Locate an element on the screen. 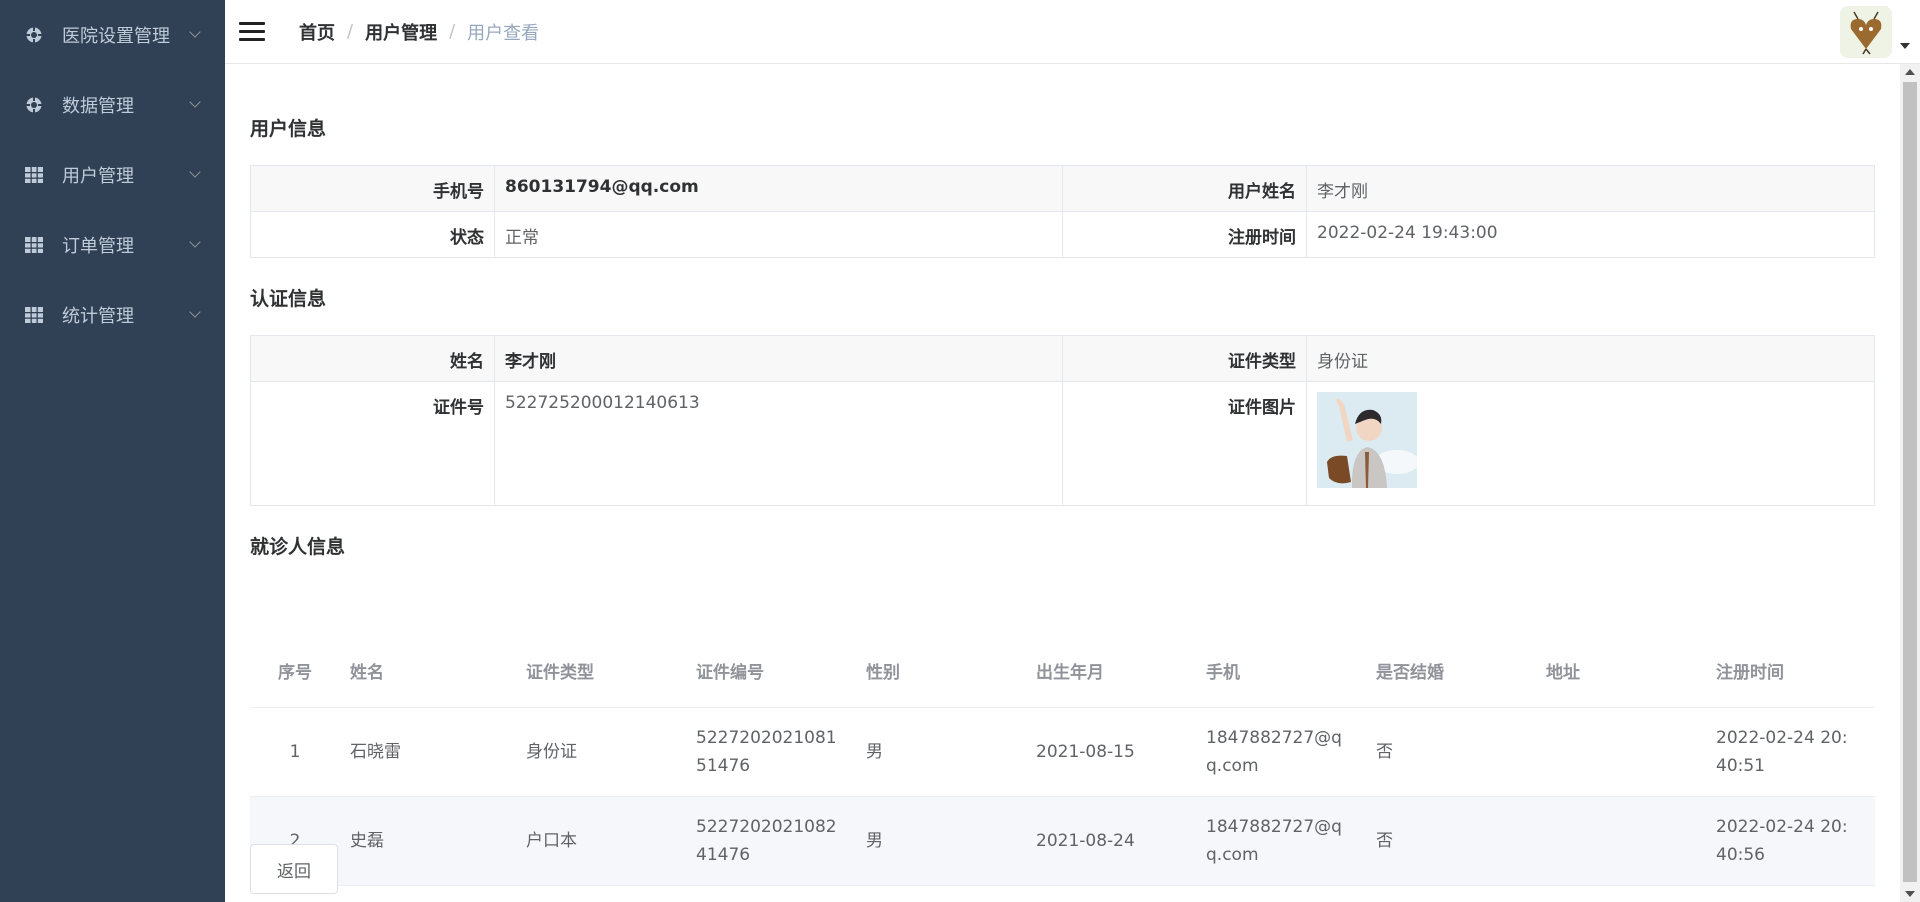 This screenshot has width=1920, height=902. cell-index: 1 is located at coordinates (295, 752).